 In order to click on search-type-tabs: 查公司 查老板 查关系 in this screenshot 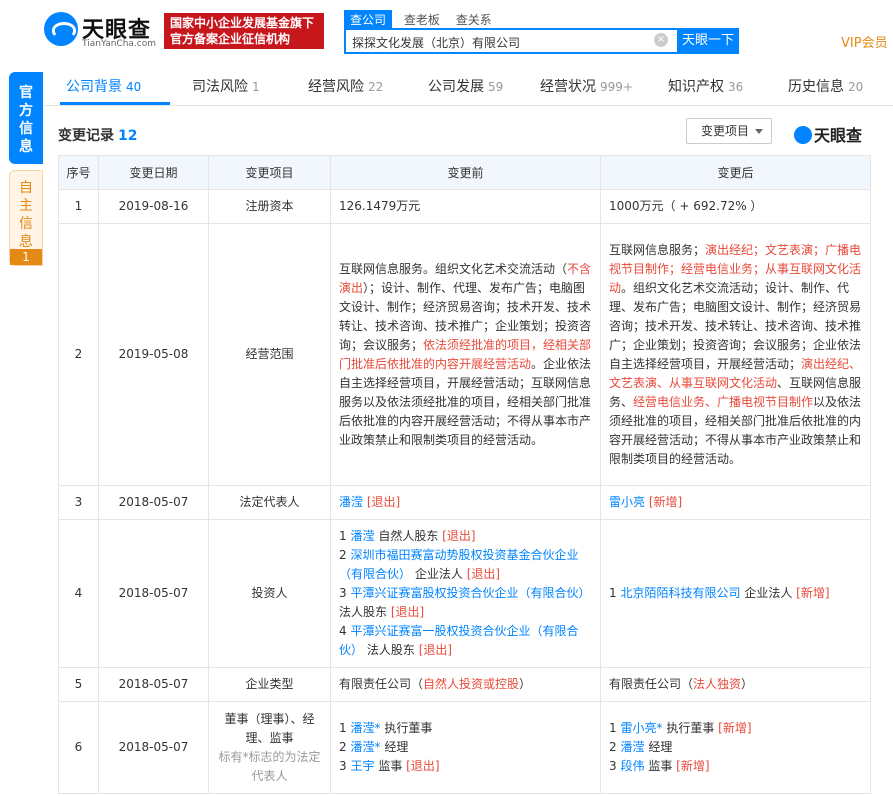, I will do `click(424, 19)`.